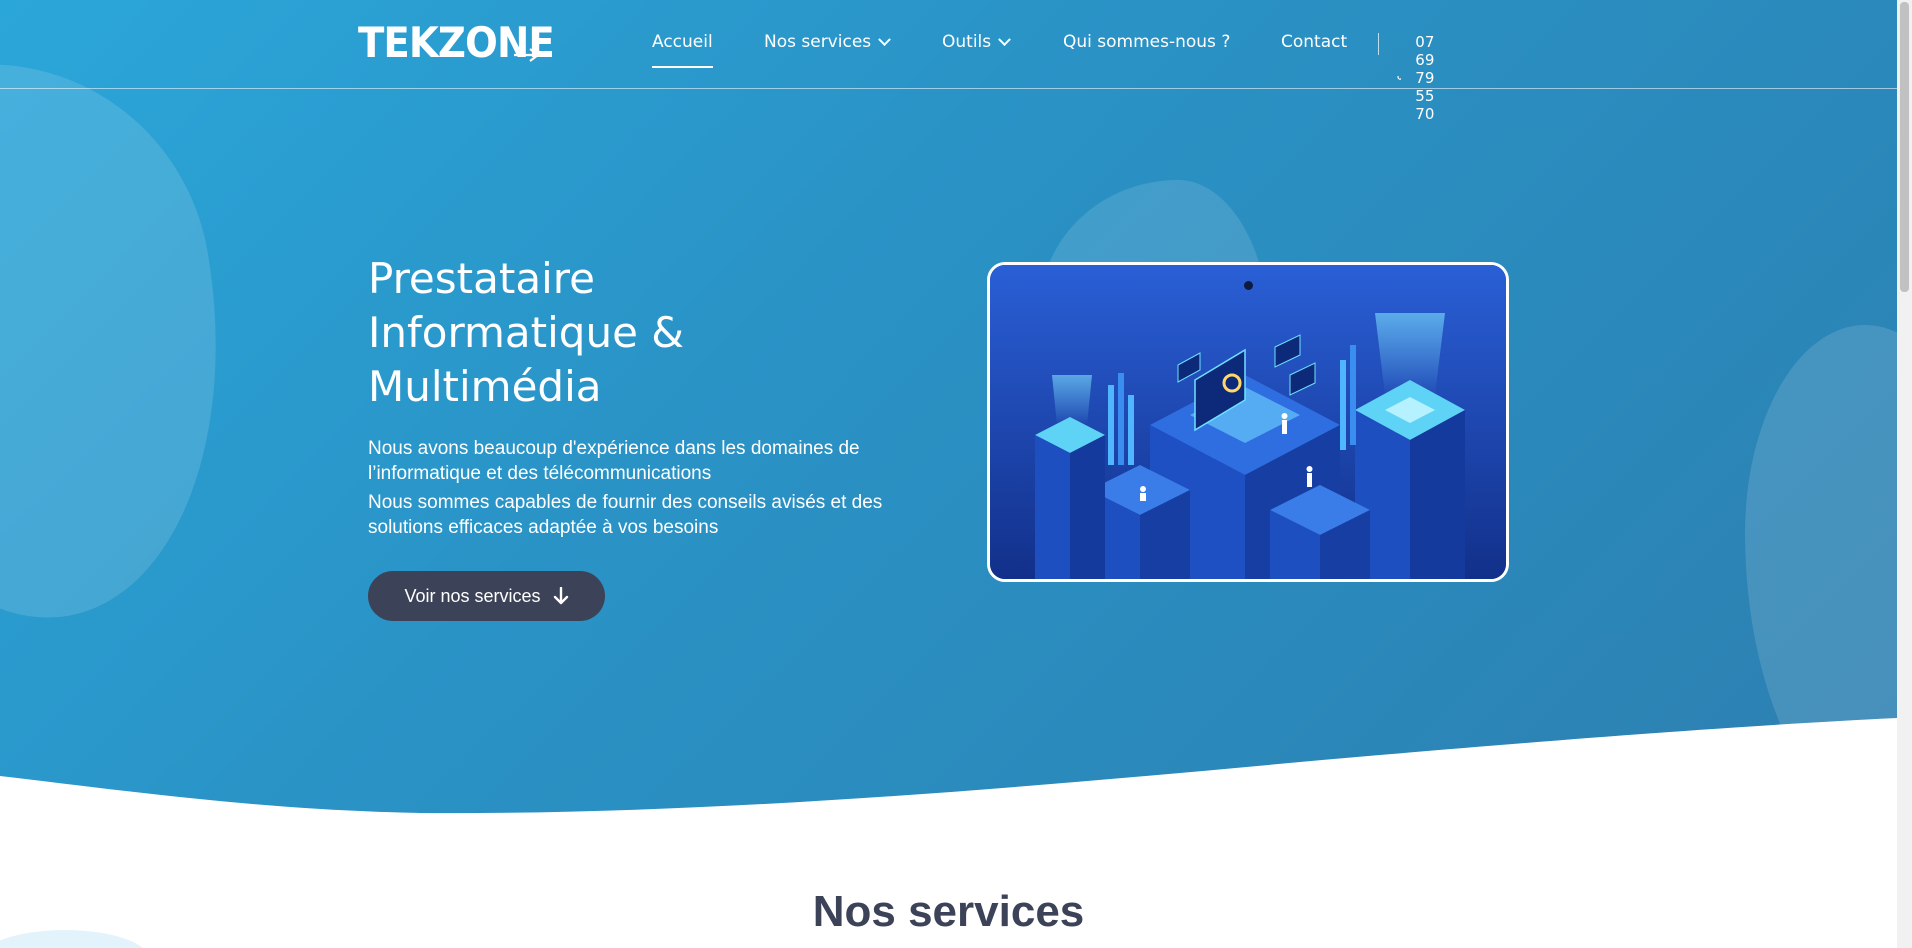 The image size is (1912, 948). Describe the element at coordinates (1378, 44) in the screenshot. I see `nav-divider` at that location.